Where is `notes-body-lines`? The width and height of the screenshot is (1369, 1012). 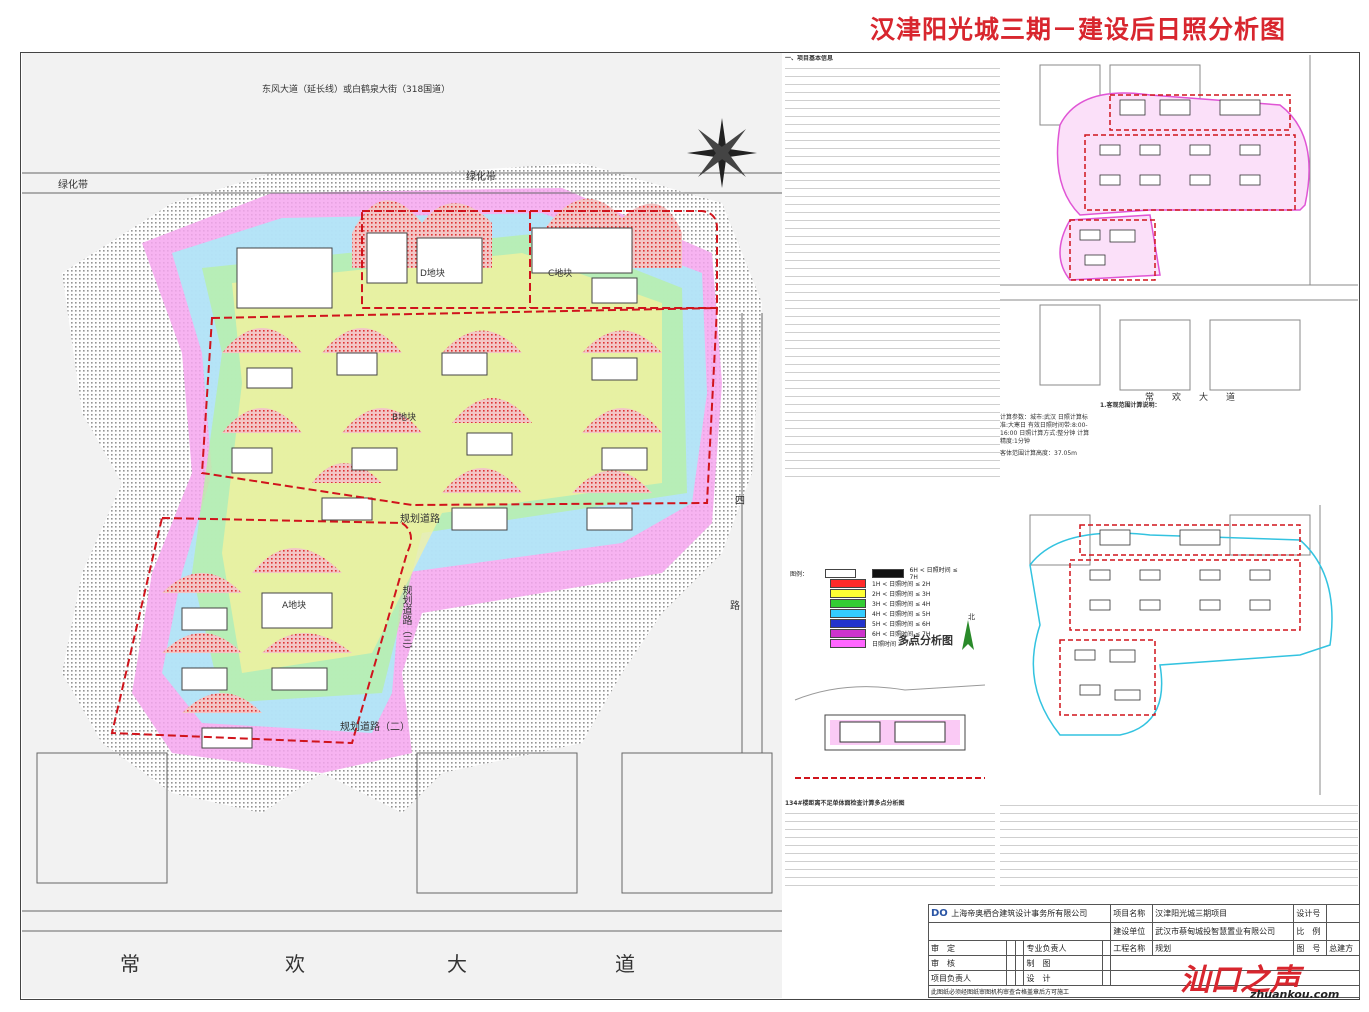
notes-body-lines is located at coordinates (892, 273).